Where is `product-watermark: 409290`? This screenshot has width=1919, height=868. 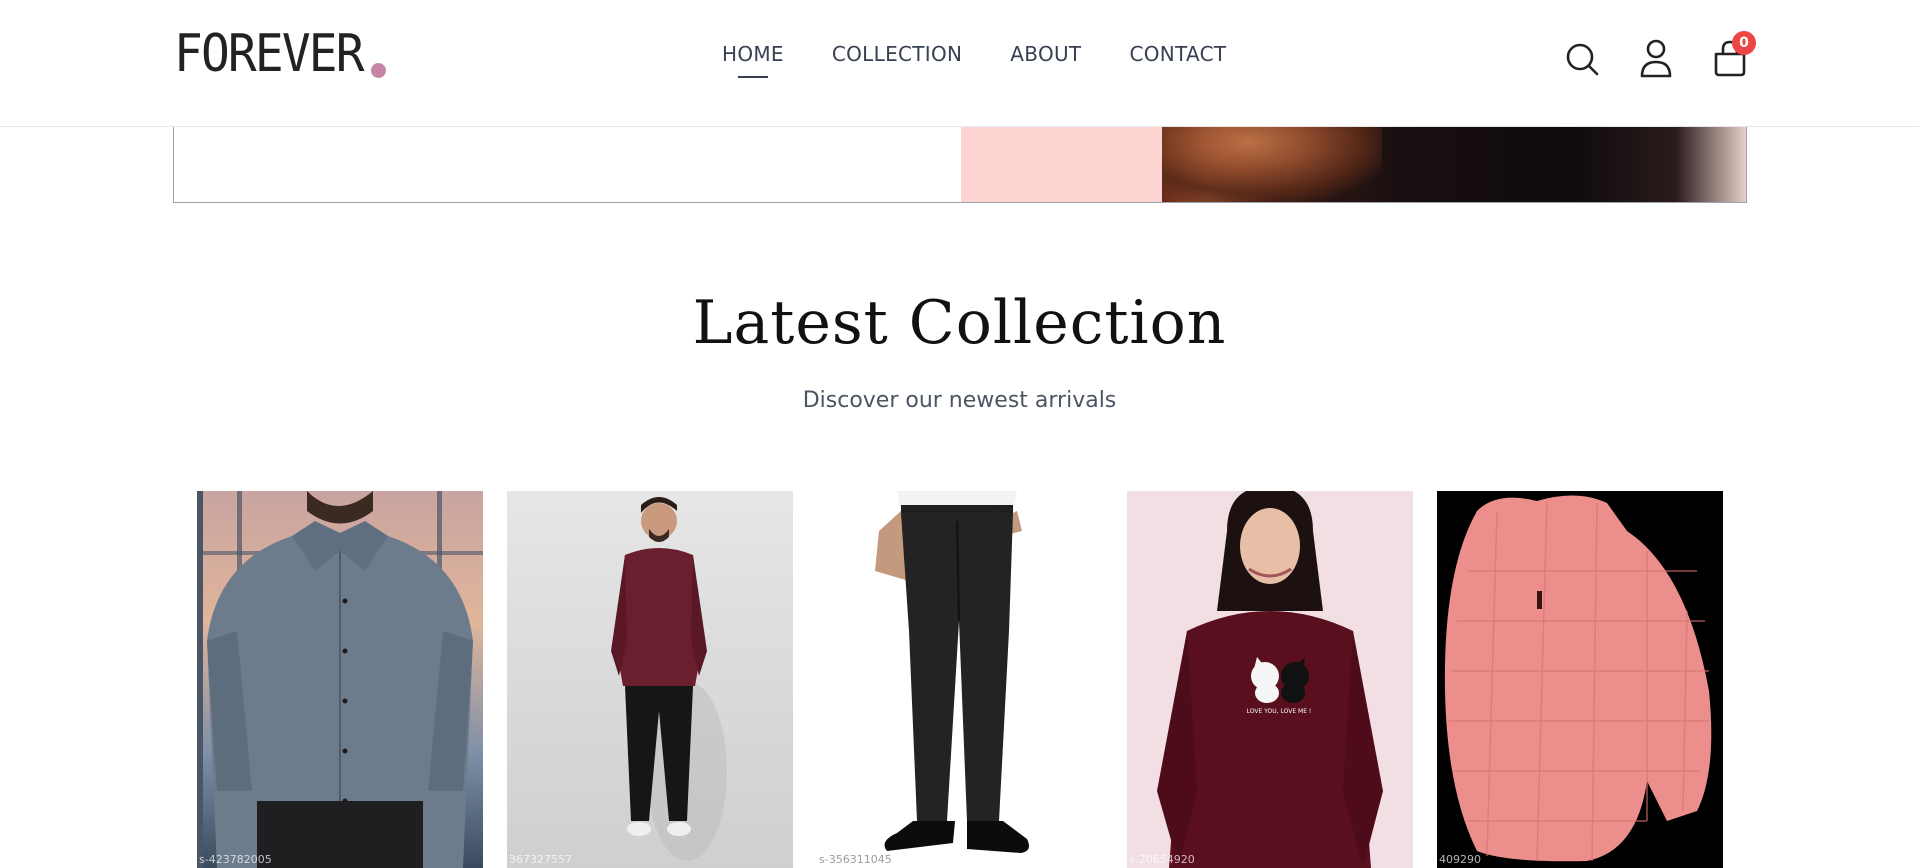
product-watermark: 409290 is located at coordinates (1460, 859).